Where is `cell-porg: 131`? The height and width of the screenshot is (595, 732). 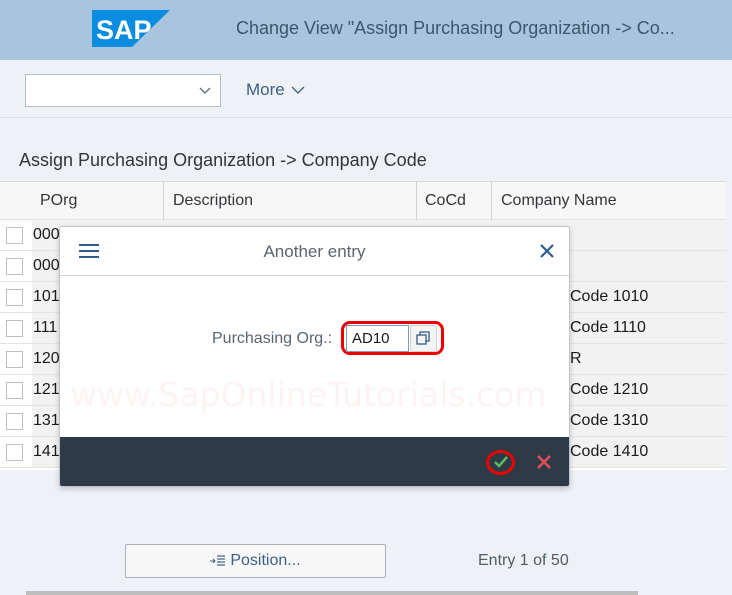 cell-porg: 131 is located at coordinates (46, 420).